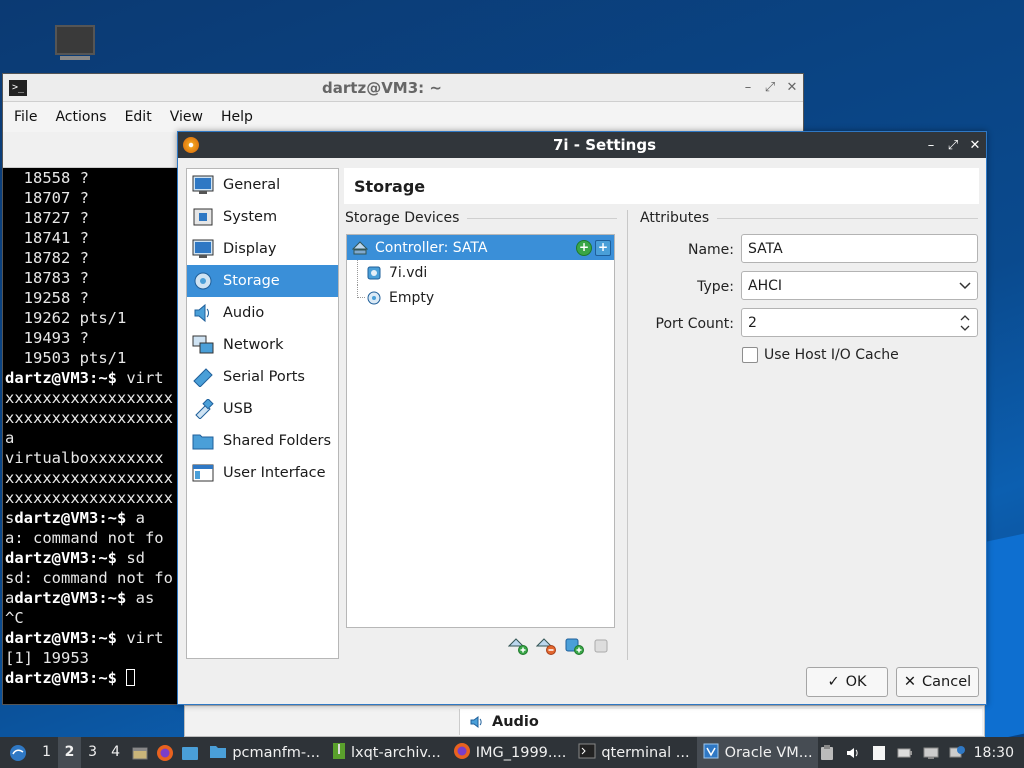 This screenshot has width=1024, height=768. I want to click on panel-separator, so click(627, 435).